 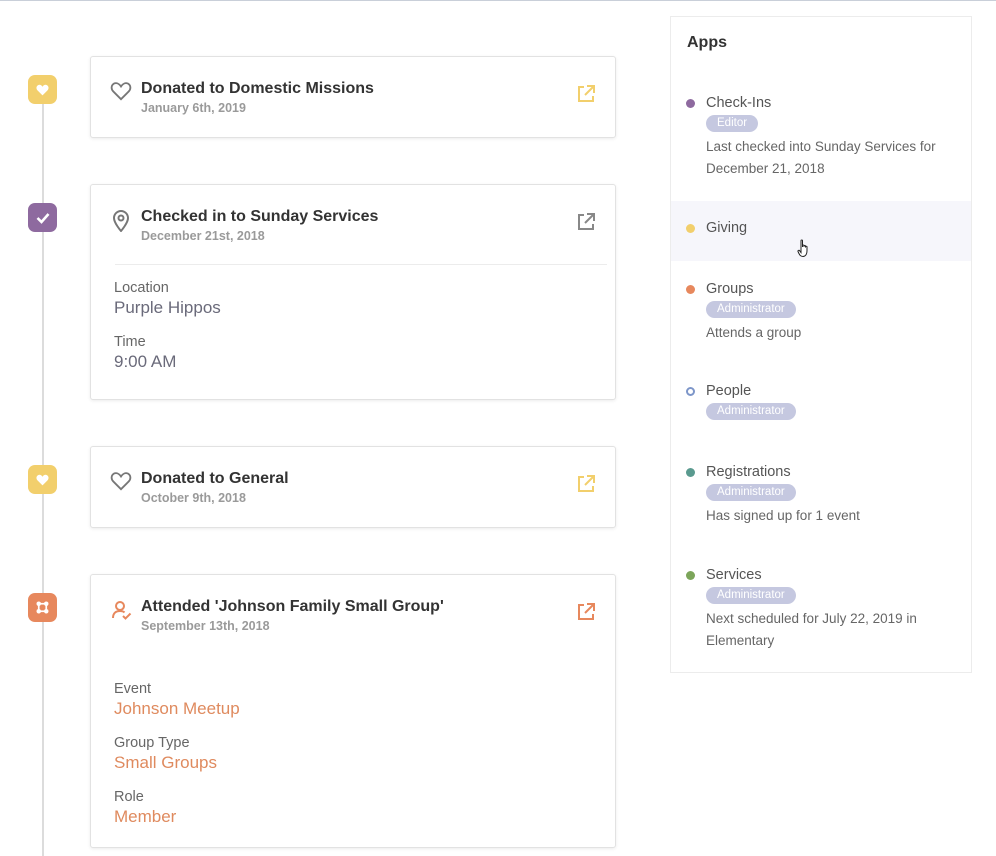 I want to click on field-label-group-type: Group Type, so click(x=152, y=743).